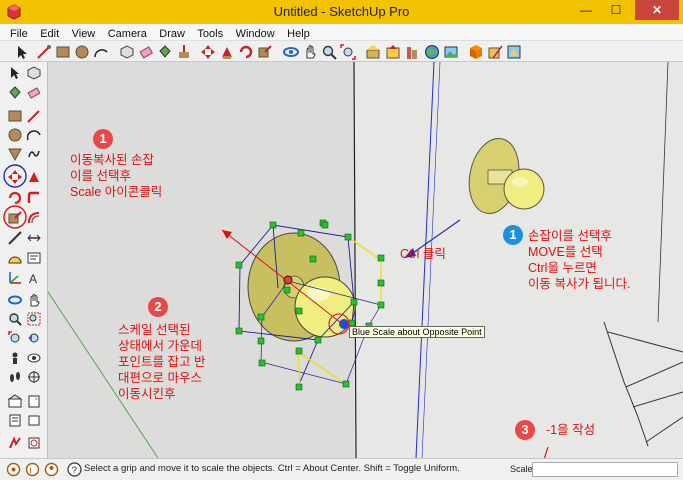 The width and height of the screenshot is (683, 480). I want to click on close-button: ✕, so click(657, 10).